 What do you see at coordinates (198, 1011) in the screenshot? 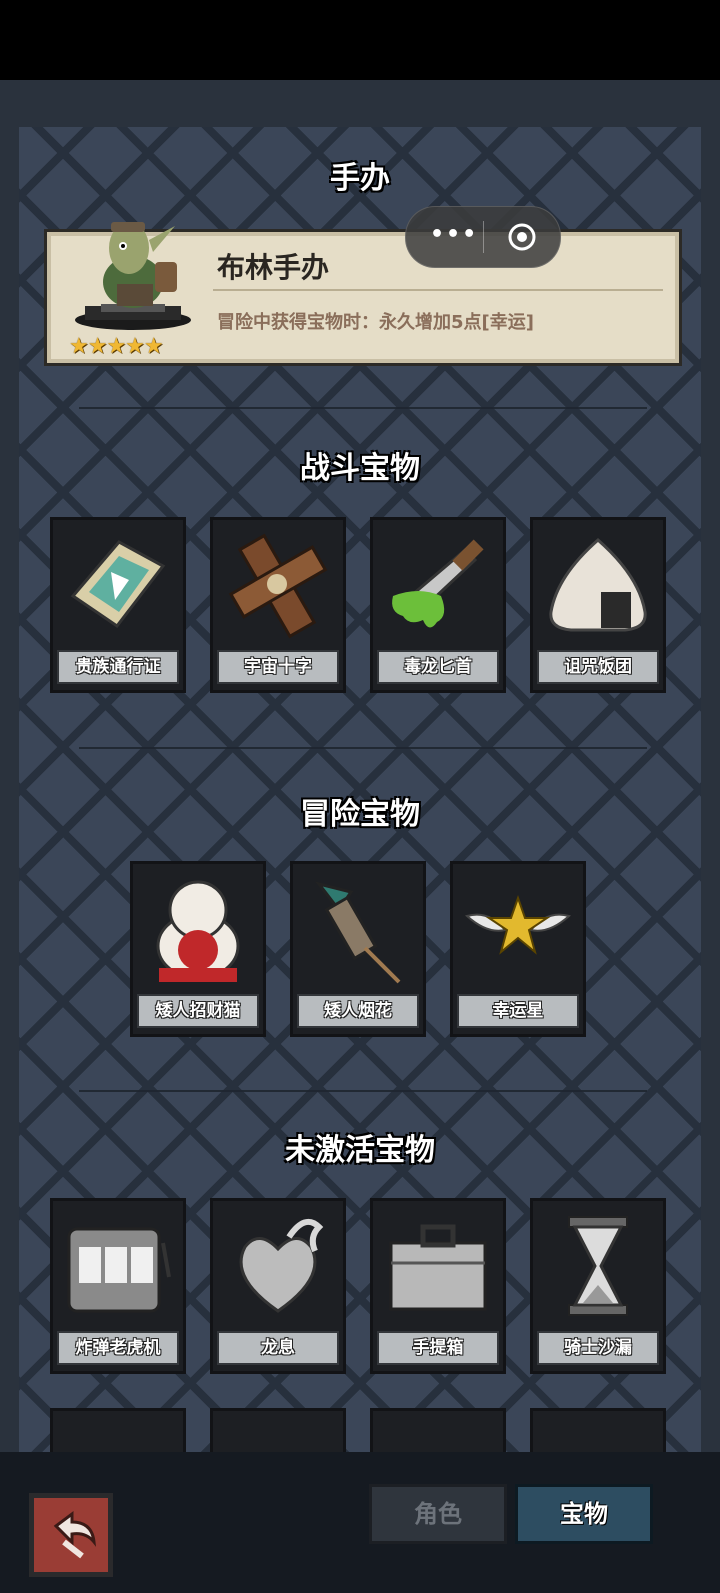
I see `item-label: 矮人招财猫` at bounding box center [198, 1011].